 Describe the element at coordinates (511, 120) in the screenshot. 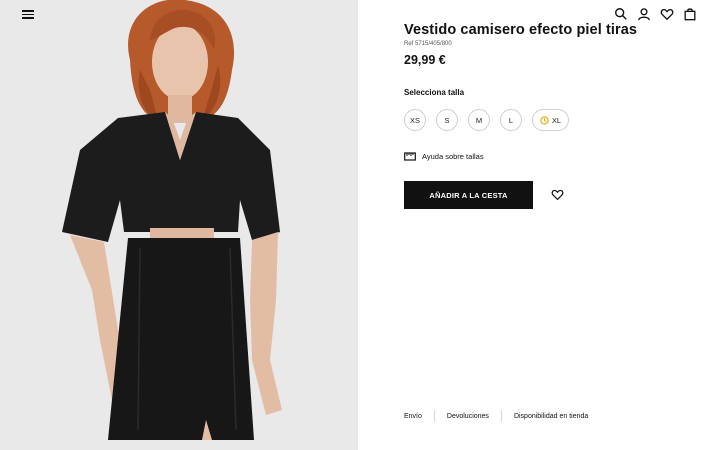

I see `size-option-l: L` at that location.